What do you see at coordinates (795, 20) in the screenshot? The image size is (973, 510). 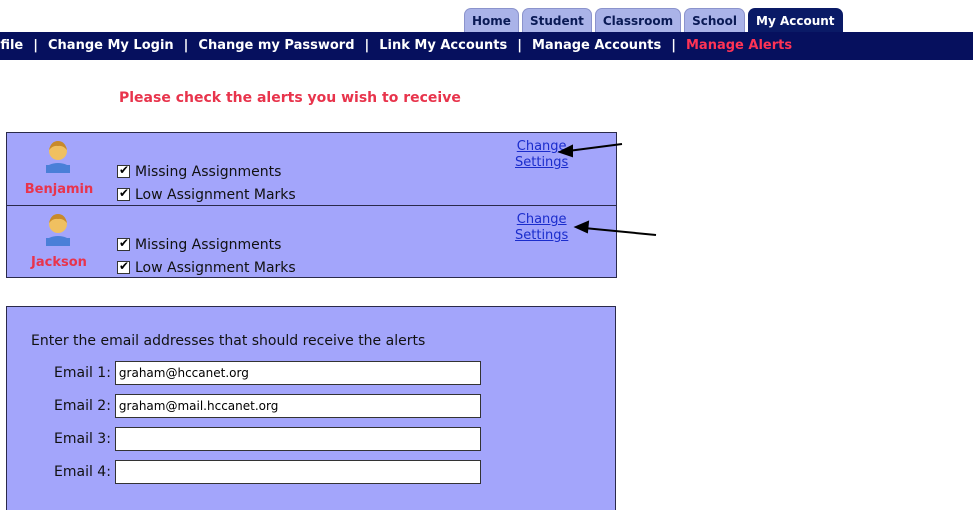 I see `tab-my-account: My Account` at bounding box center [795, 20].